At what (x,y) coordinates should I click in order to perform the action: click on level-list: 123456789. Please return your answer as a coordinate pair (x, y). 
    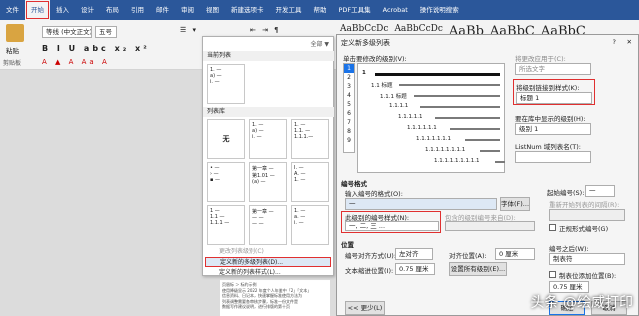
    Looking at the image, I should click on (349, 108).